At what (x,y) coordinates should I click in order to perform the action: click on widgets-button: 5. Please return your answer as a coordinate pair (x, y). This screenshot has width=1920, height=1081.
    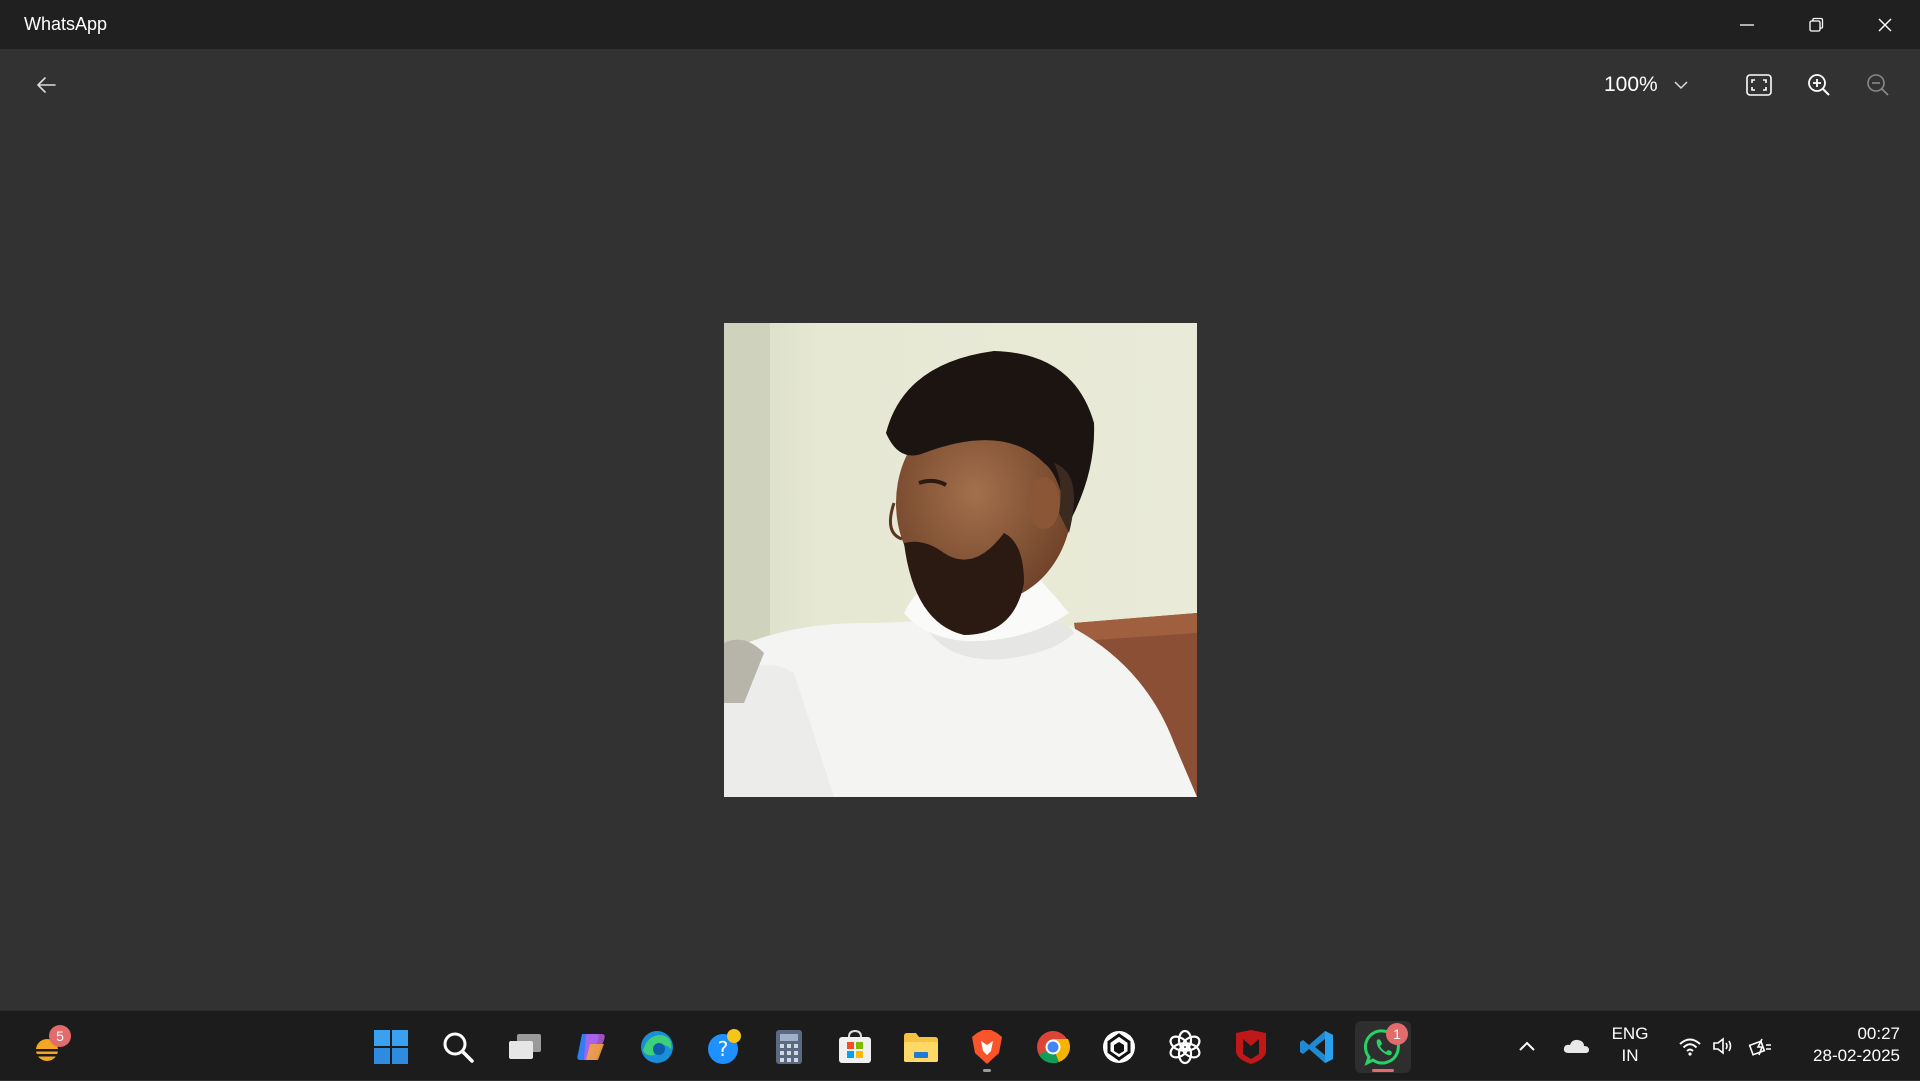
    Looking at the image, I should click on (47, 1047).